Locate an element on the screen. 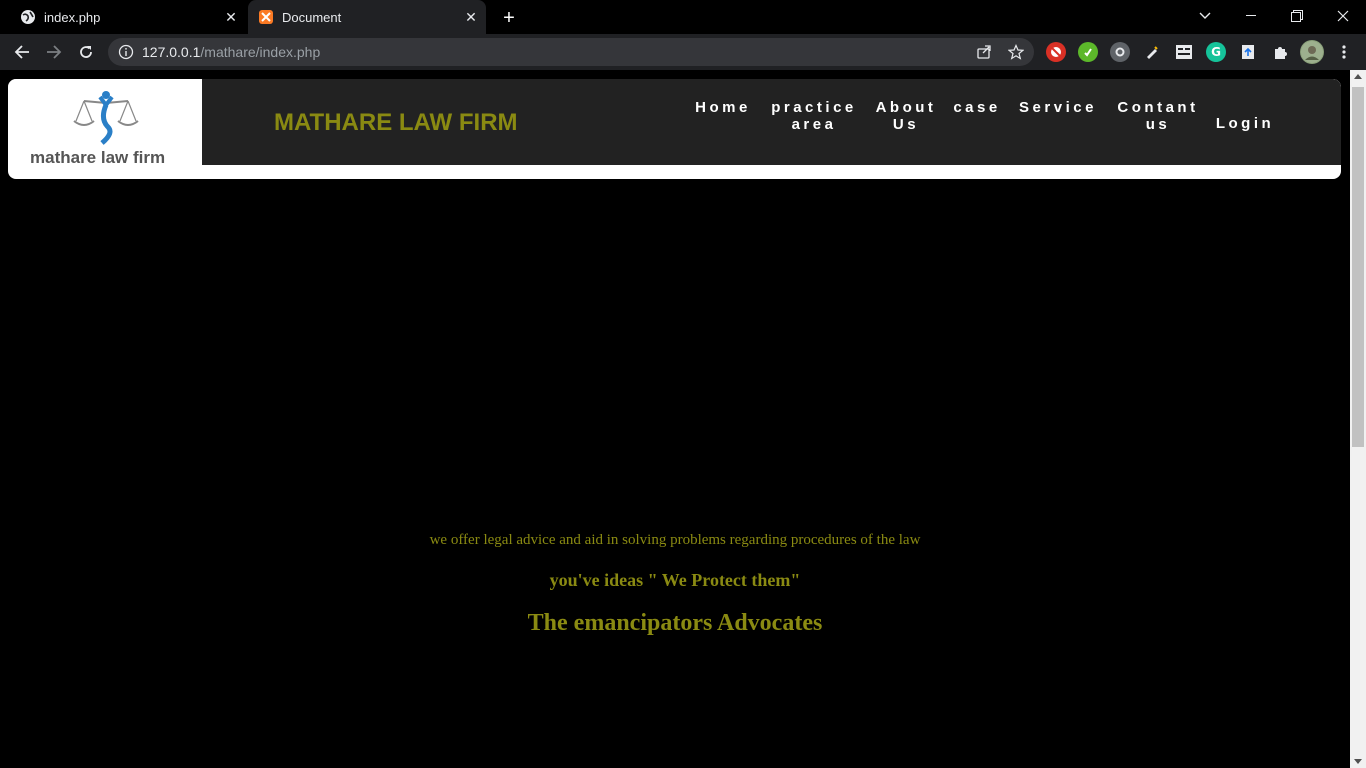 The width and height of the screenshot is (1366, 768). reload-button is located at coordinates (86, 52).